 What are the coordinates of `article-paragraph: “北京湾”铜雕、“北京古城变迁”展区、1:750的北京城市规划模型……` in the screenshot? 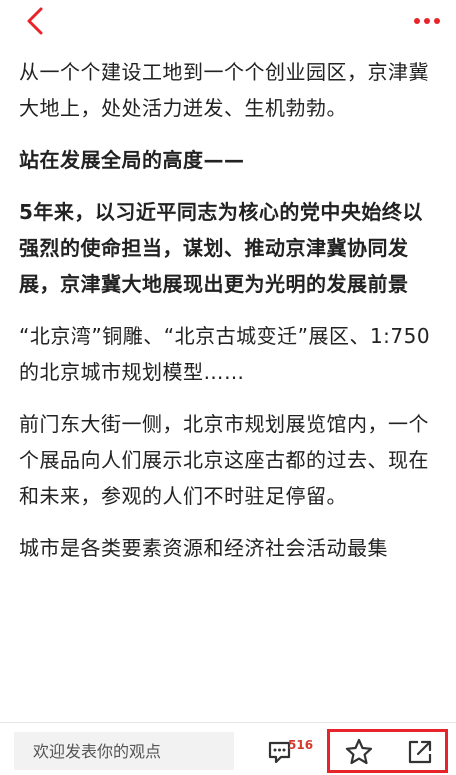 It's located at (225, 354).